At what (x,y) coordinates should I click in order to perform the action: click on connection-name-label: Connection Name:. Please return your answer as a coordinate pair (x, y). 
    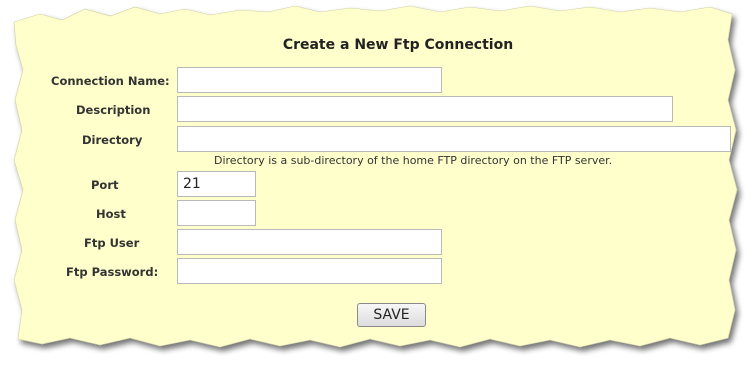
    Looking at the image, I should click on (110, 81).